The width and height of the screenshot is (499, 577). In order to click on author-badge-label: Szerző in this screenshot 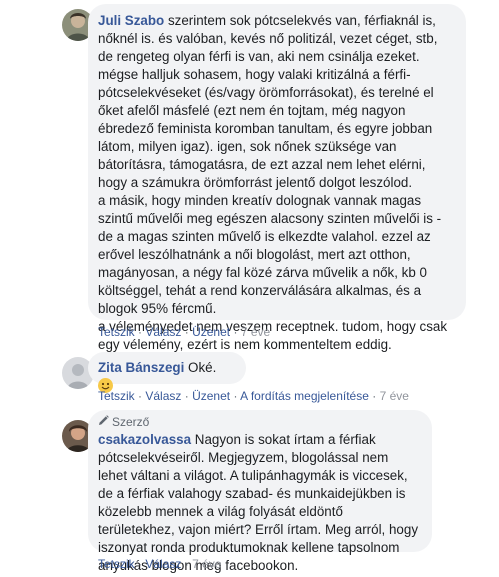, I will do `click(131, 422)`.